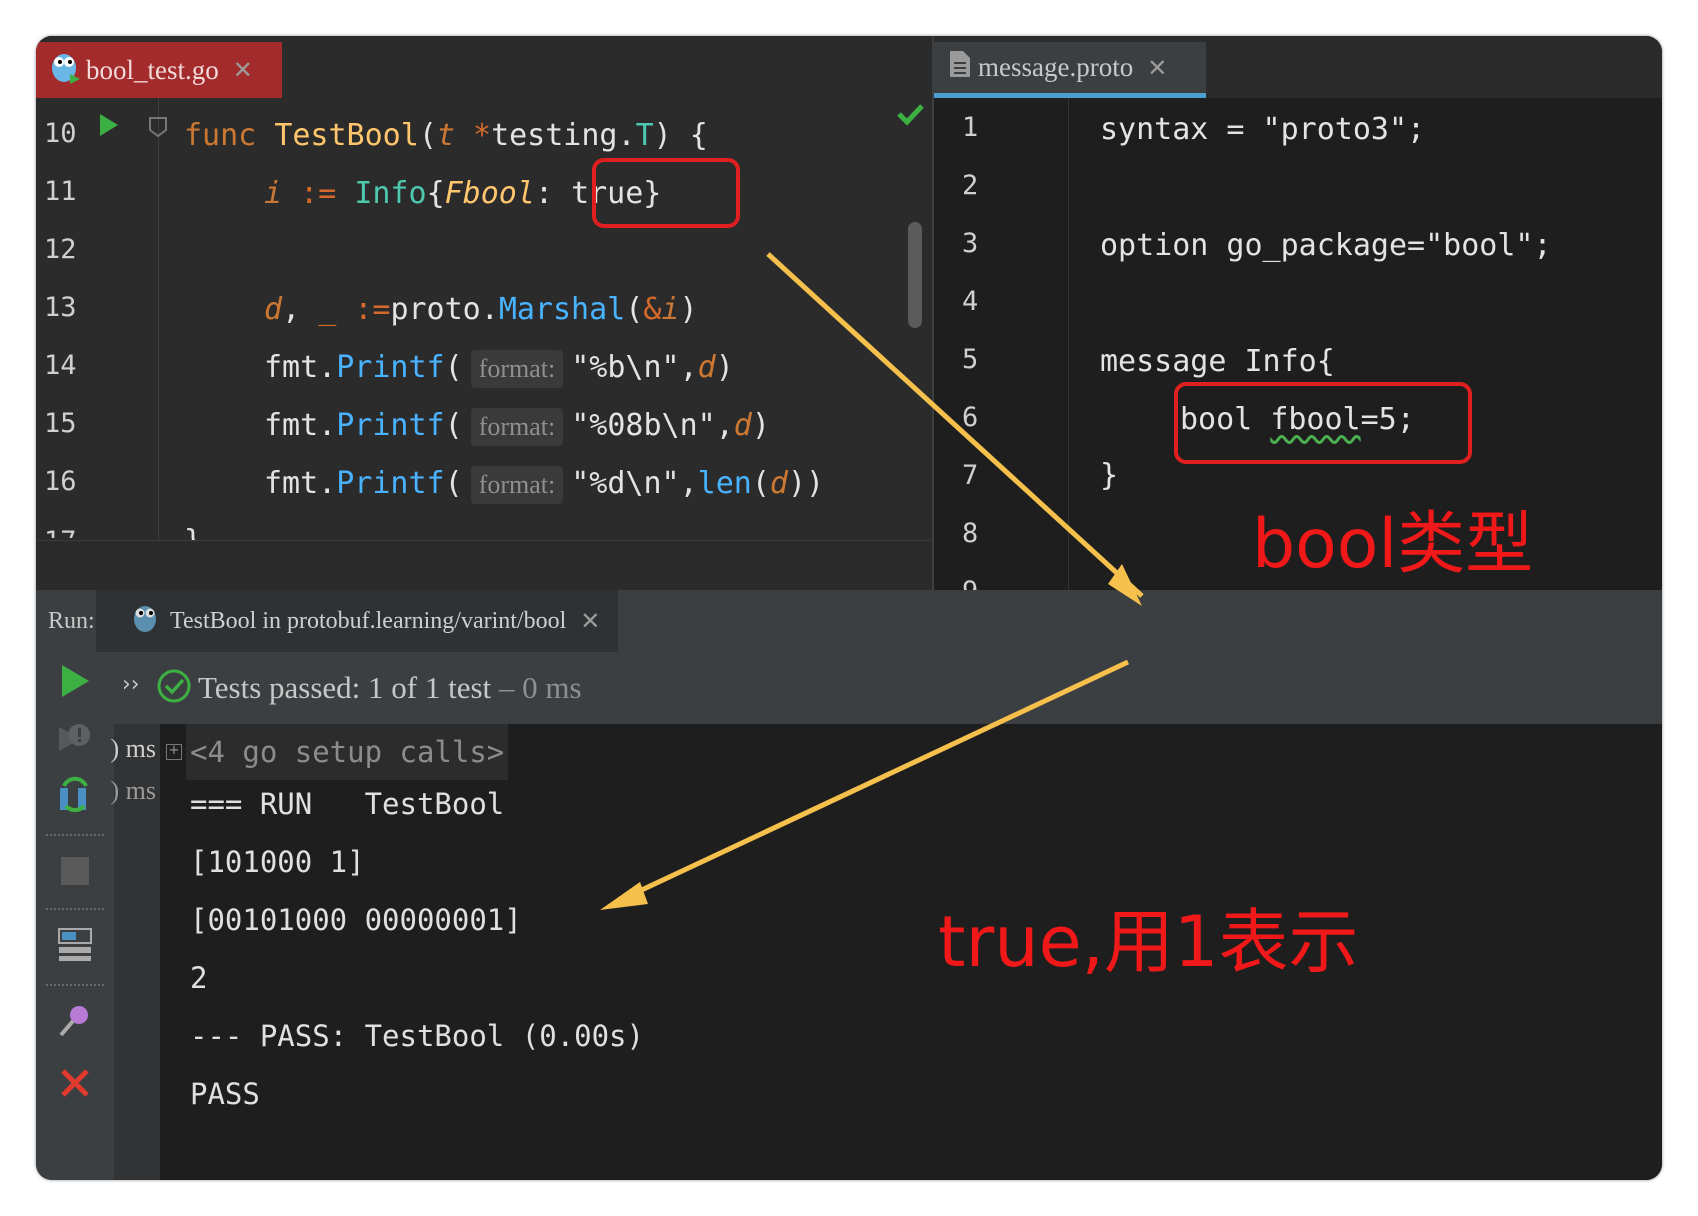 This screenshot has width=1698, height=1216. I want to click on file-icon, so click(960, 67).